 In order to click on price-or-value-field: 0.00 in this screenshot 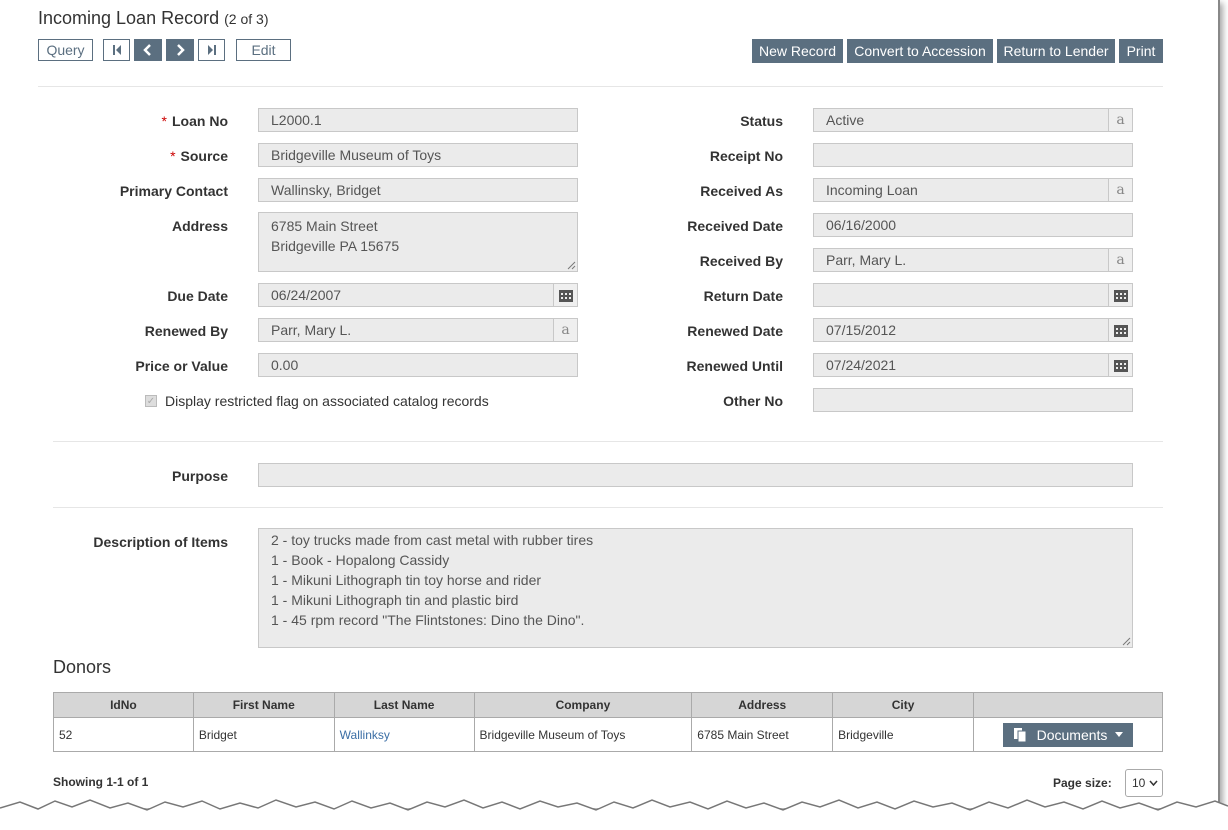, I will do `click(418, 365)`.